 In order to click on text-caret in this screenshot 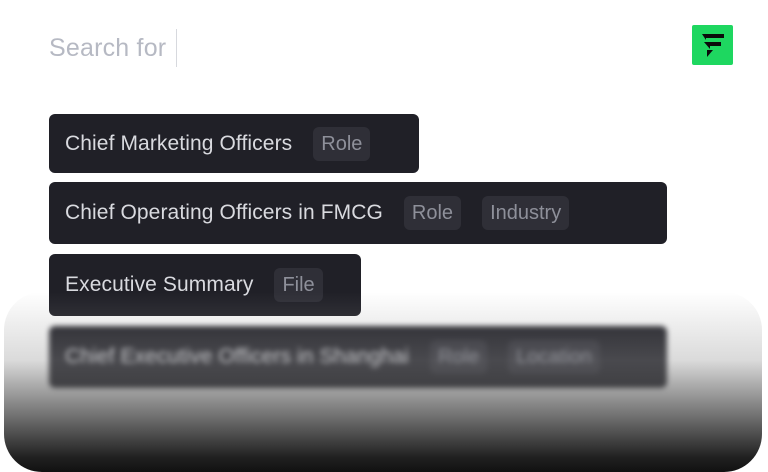, I will do `click(177, 48)`.